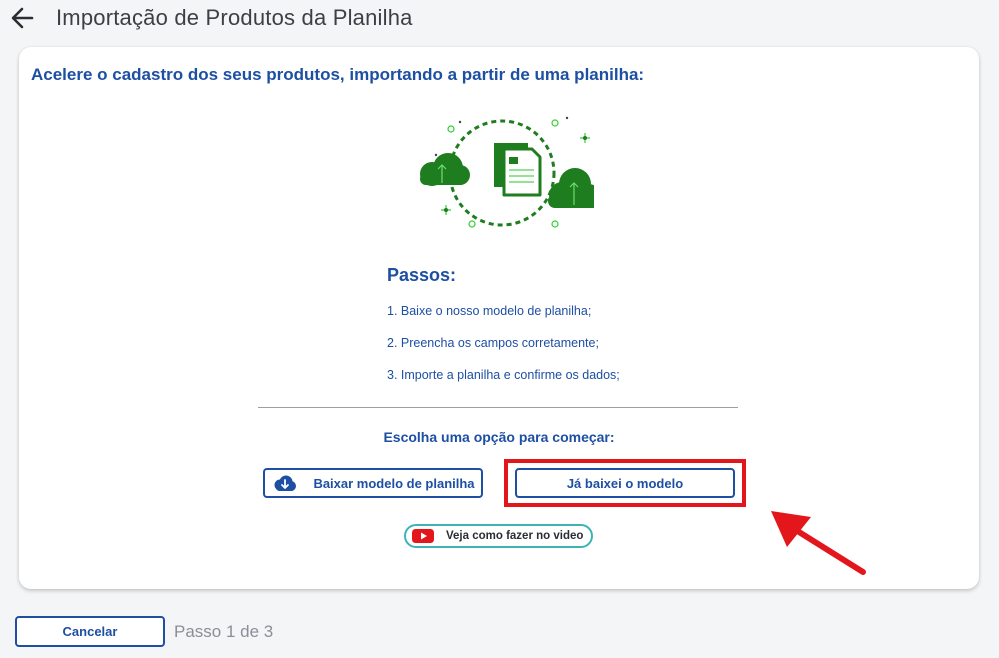 Image resolution: width=999 pixels, height=658 pixels. Describe the element at coordinates (423, 536) in the screenshot. I see `youtube-icon` at that location.